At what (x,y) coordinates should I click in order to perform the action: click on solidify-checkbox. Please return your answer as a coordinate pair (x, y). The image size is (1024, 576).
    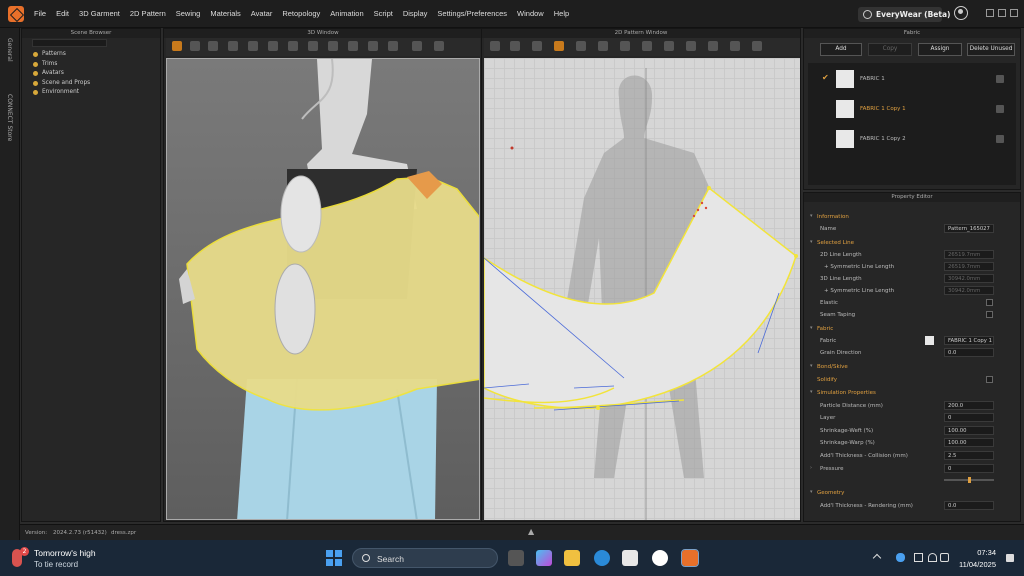
    Looking at the image, I should click on (989, 379).